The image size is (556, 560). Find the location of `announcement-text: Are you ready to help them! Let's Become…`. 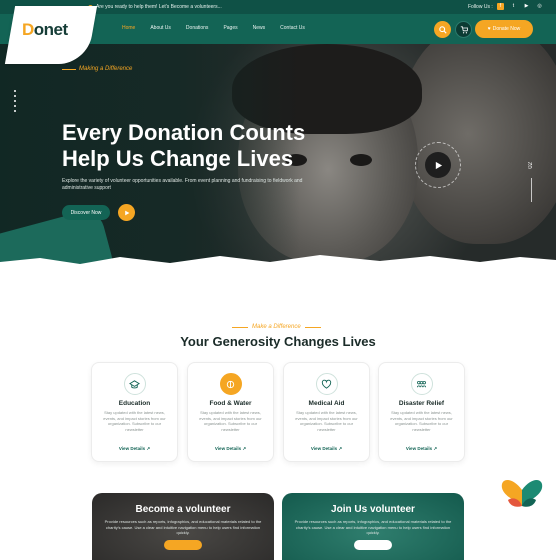

announcement-text: Are you ready to help them! Let's Become… is located at coordinates (159, 7).